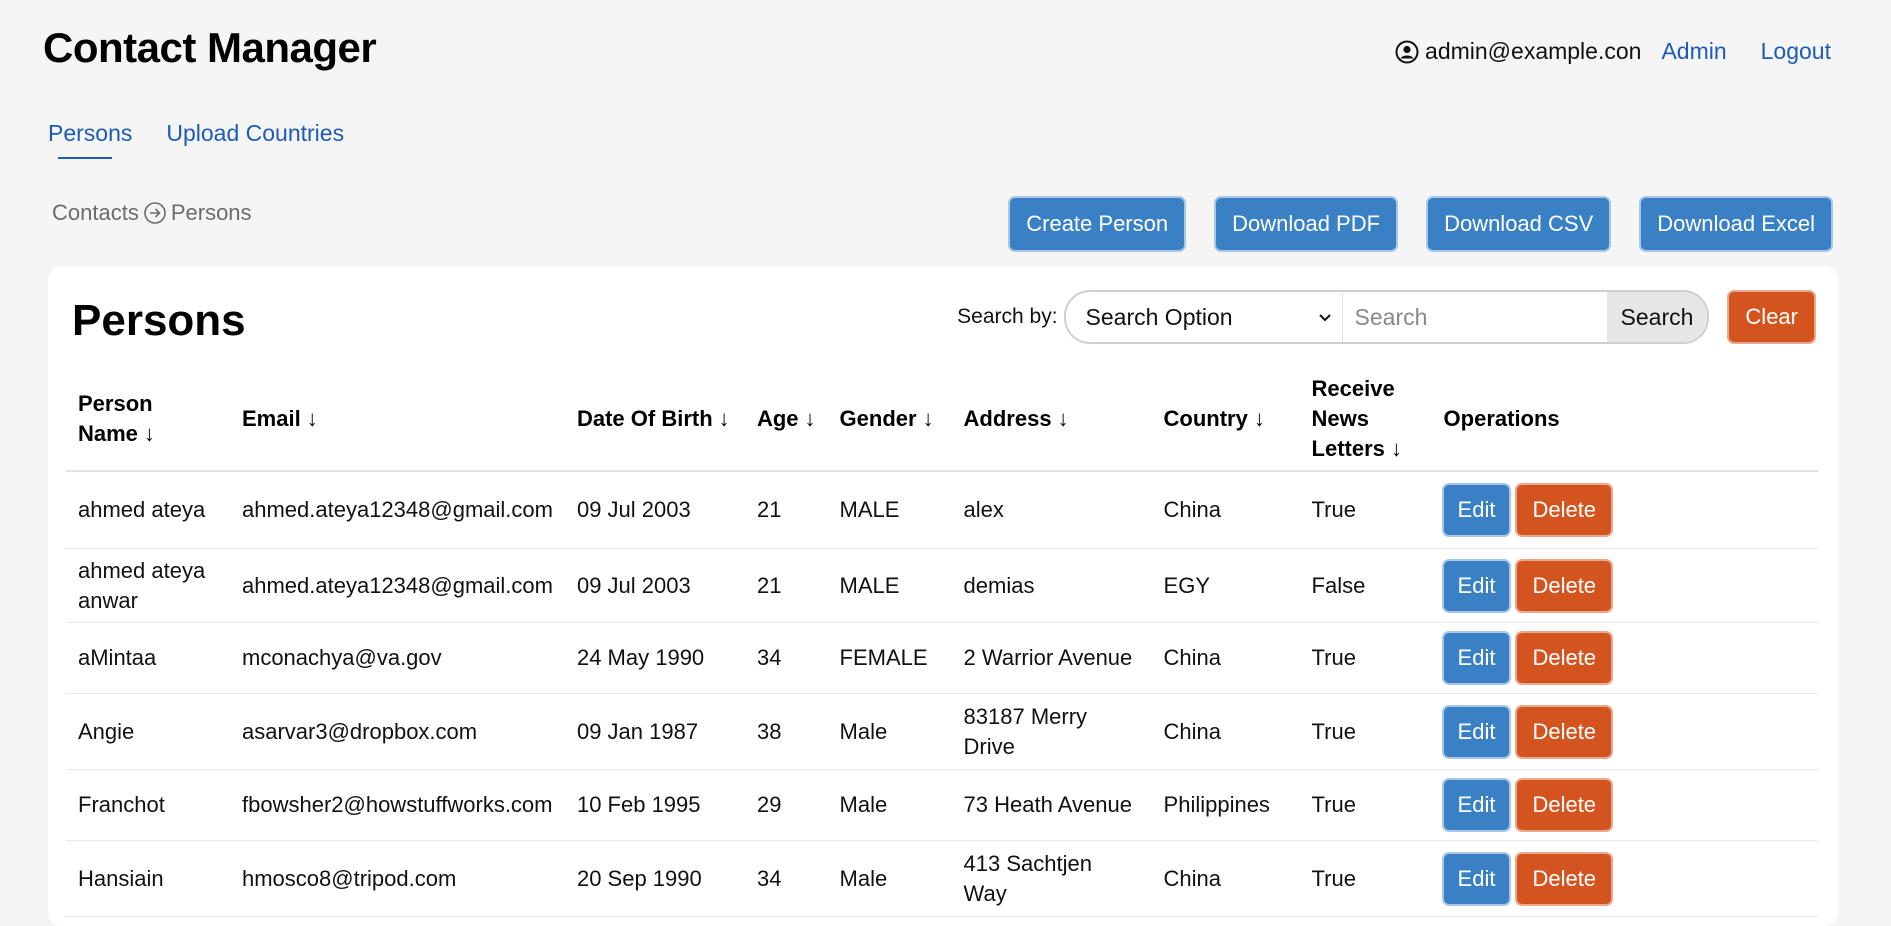 The height and width of the screenshot is (926, 1891). Describe the element at coordinates (786, 658) in the screenshot. I see `cell-age: 34` at that location.